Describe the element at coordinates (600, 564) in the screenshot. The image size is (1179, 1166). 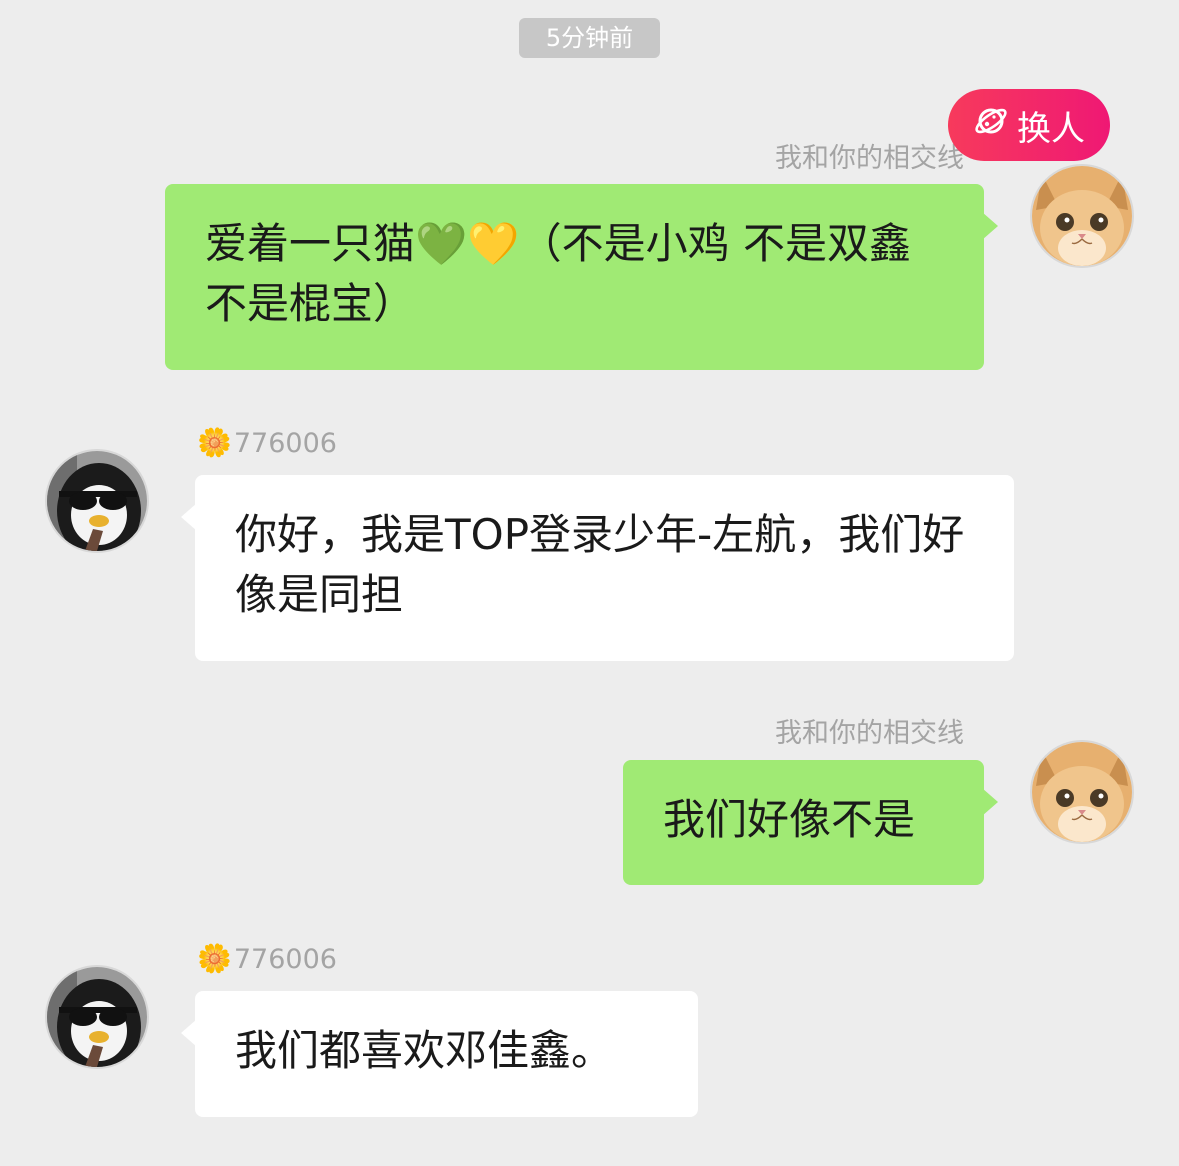
I see `message-text: 你好，我是TOP登录少年-左航，我们好像是同担` at that location.